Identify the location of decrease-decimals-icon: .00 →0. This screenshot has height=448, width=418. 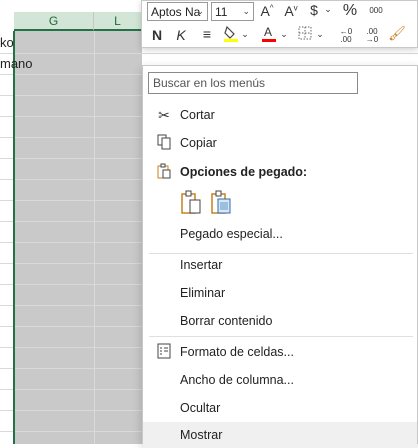
(372, 36).